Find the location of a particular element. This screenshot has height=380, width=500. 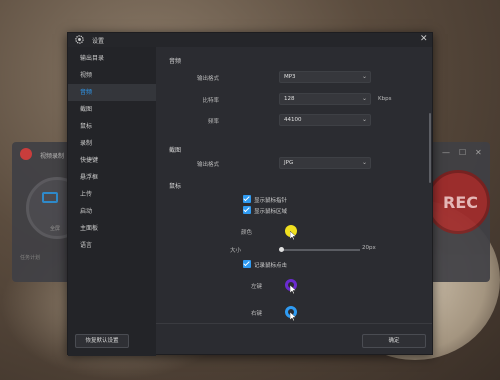

reset-defaults-button: 恢复默认设置 is located at coordinates (102, 341).